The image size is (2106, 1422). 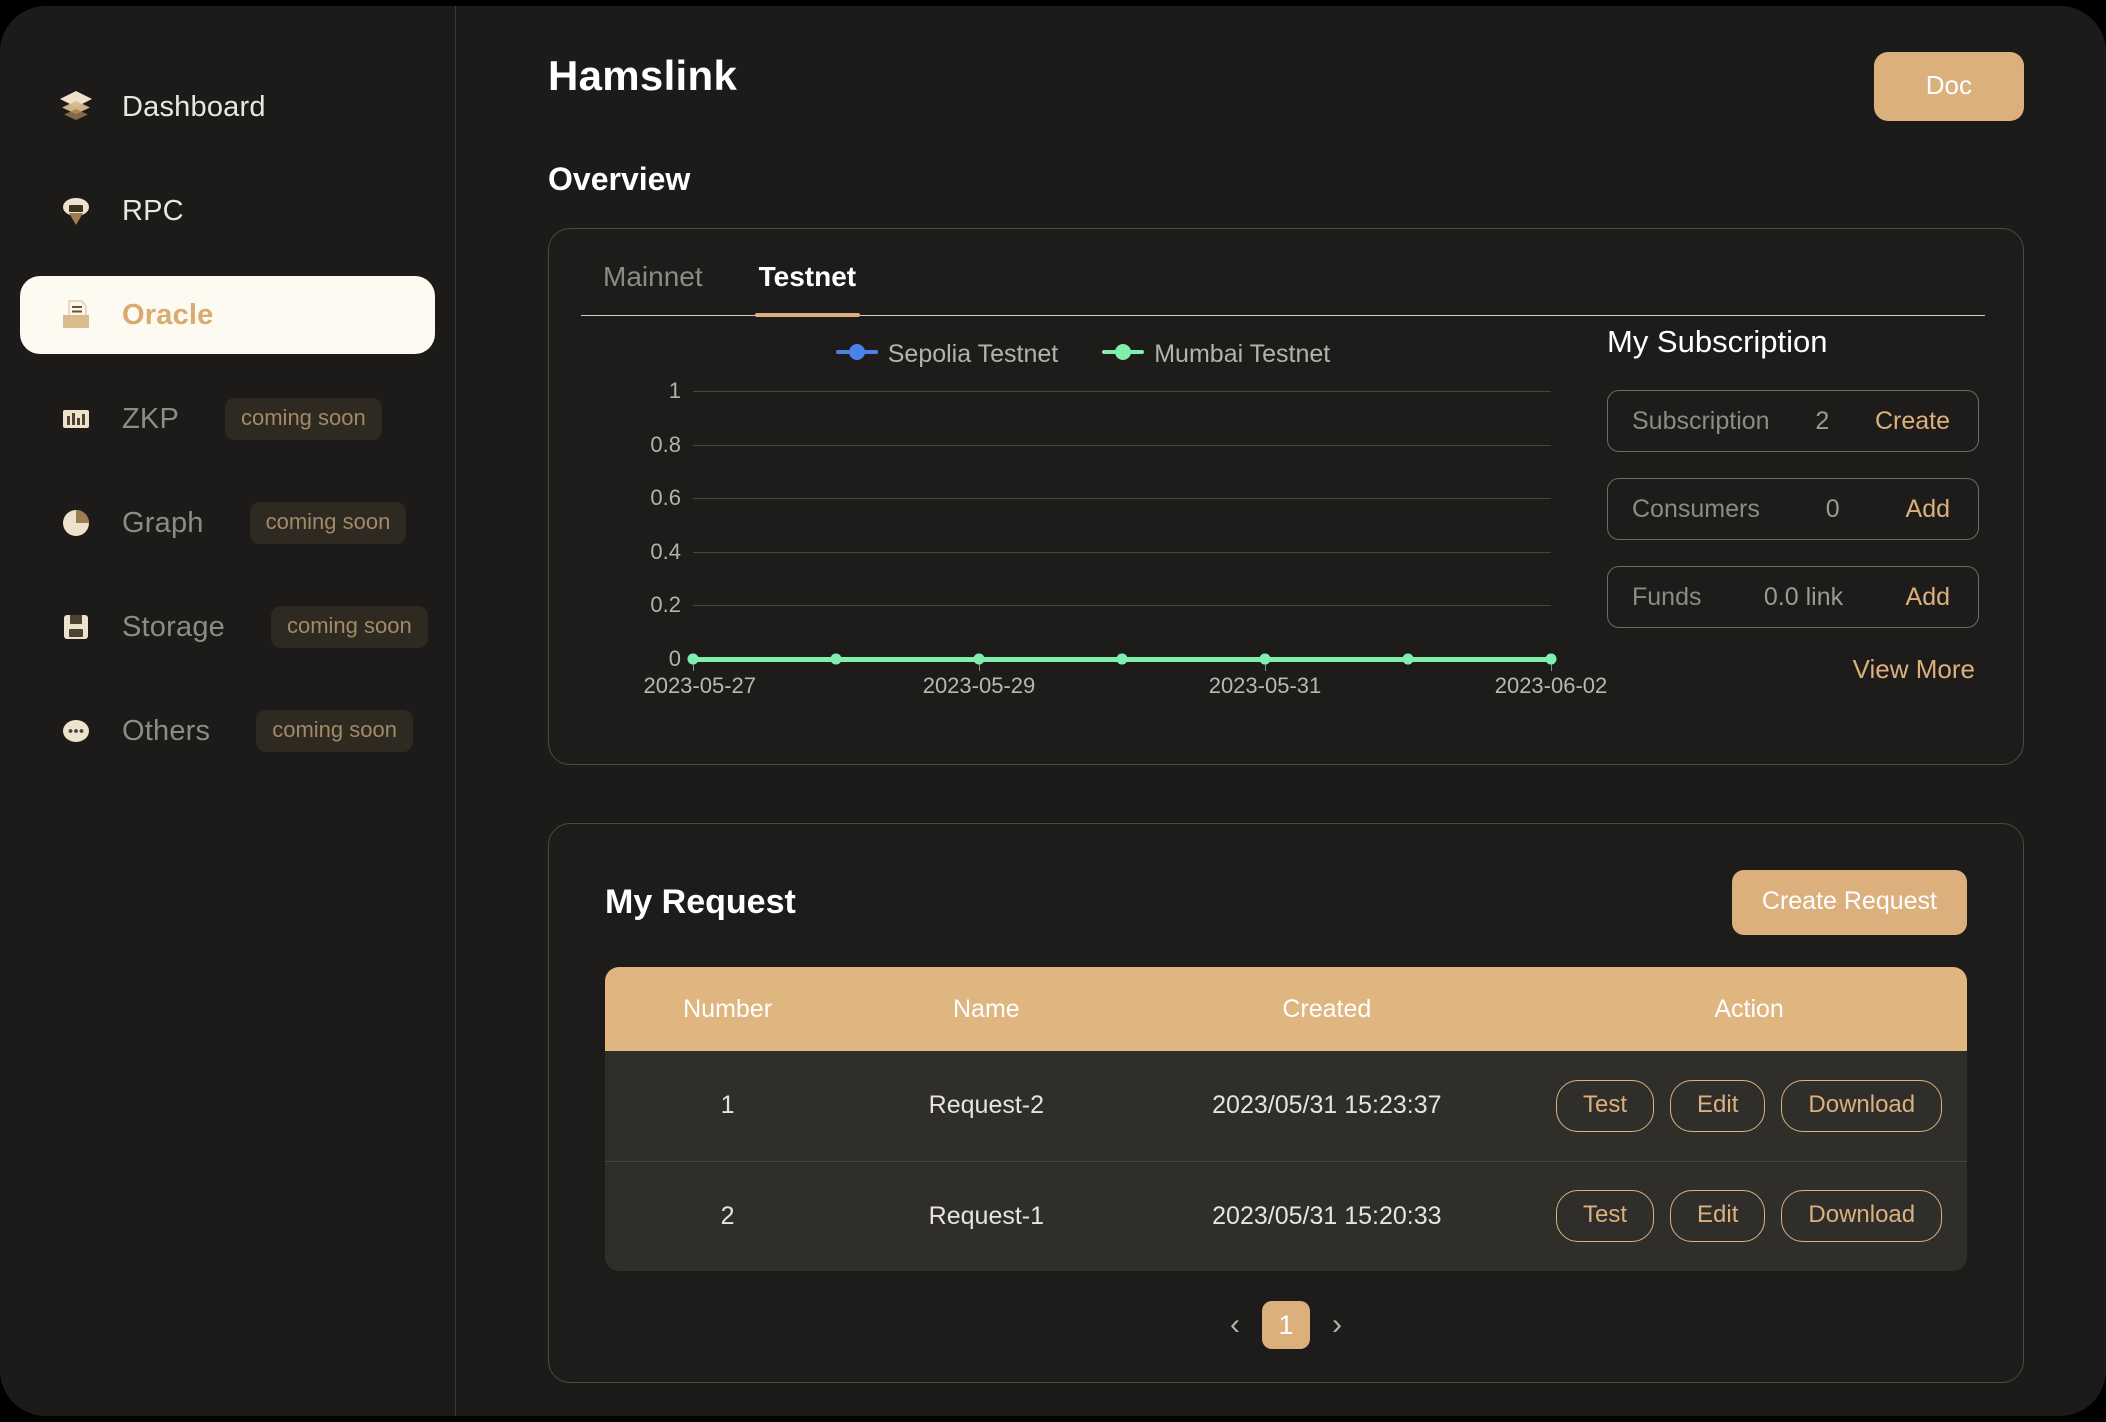 What do you see at coordinates (76, 315) in the screenshot?
I see `document-tray-icon` at bounding box center [76, 315].